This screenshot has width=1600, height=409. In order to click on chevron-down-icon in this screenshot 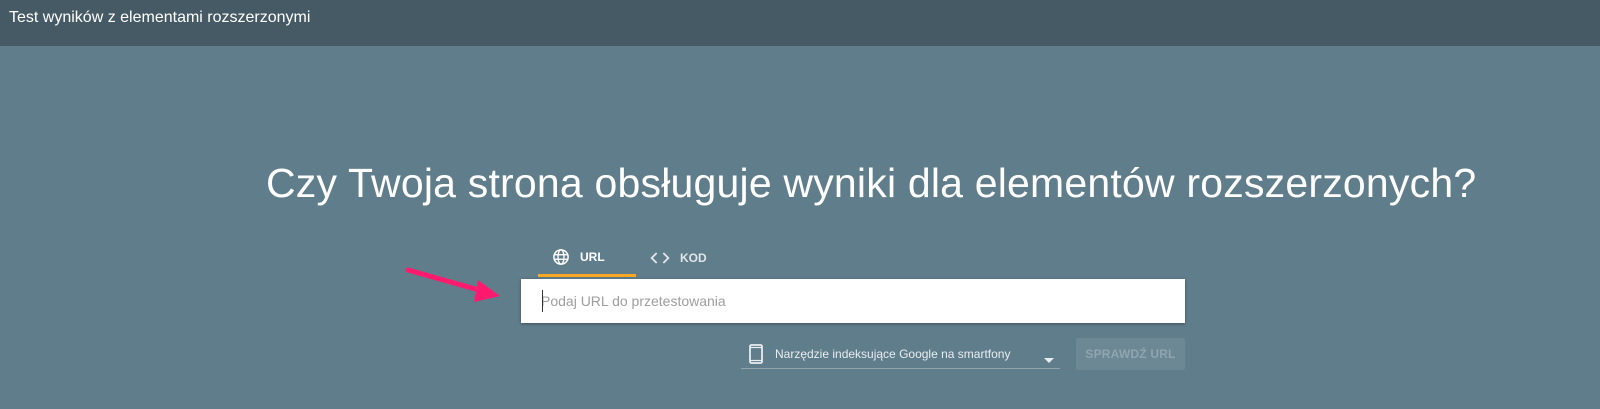, I will do `click(1049, 360)`.